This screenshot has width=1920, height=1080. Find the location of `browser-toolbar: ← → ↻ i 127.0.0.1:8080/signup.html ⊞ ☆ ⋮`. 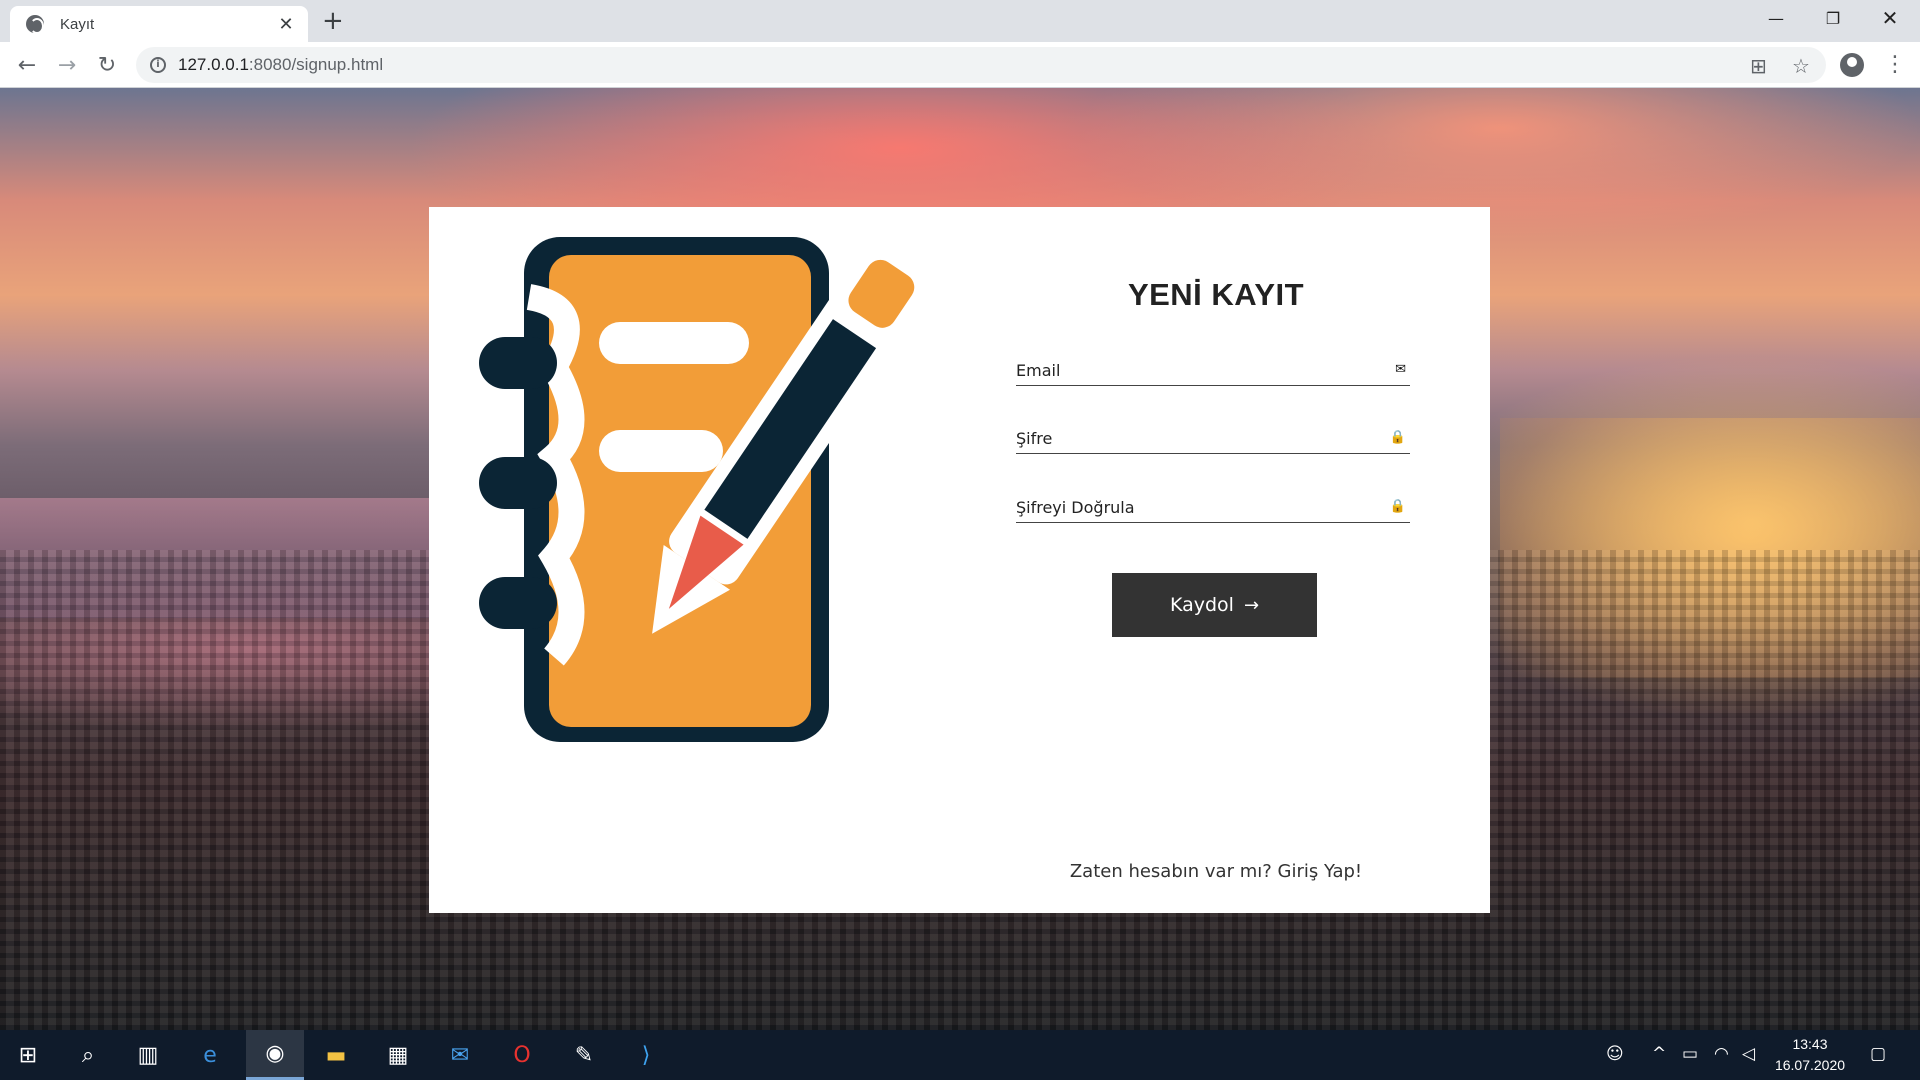

browser-toolbar: ← → ↻ i 127.0.0.1:8080/signup.html ⊞ ☆ ⋮ is located at coordinates (960, 65).